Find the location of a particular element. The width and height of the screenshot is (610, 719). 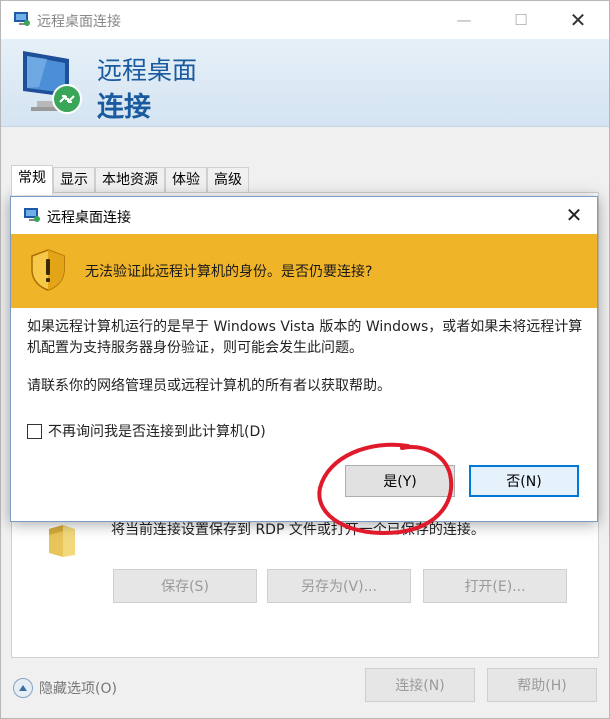

dialog-title: 远程桌面连接 is located at coordinates (89, 218).